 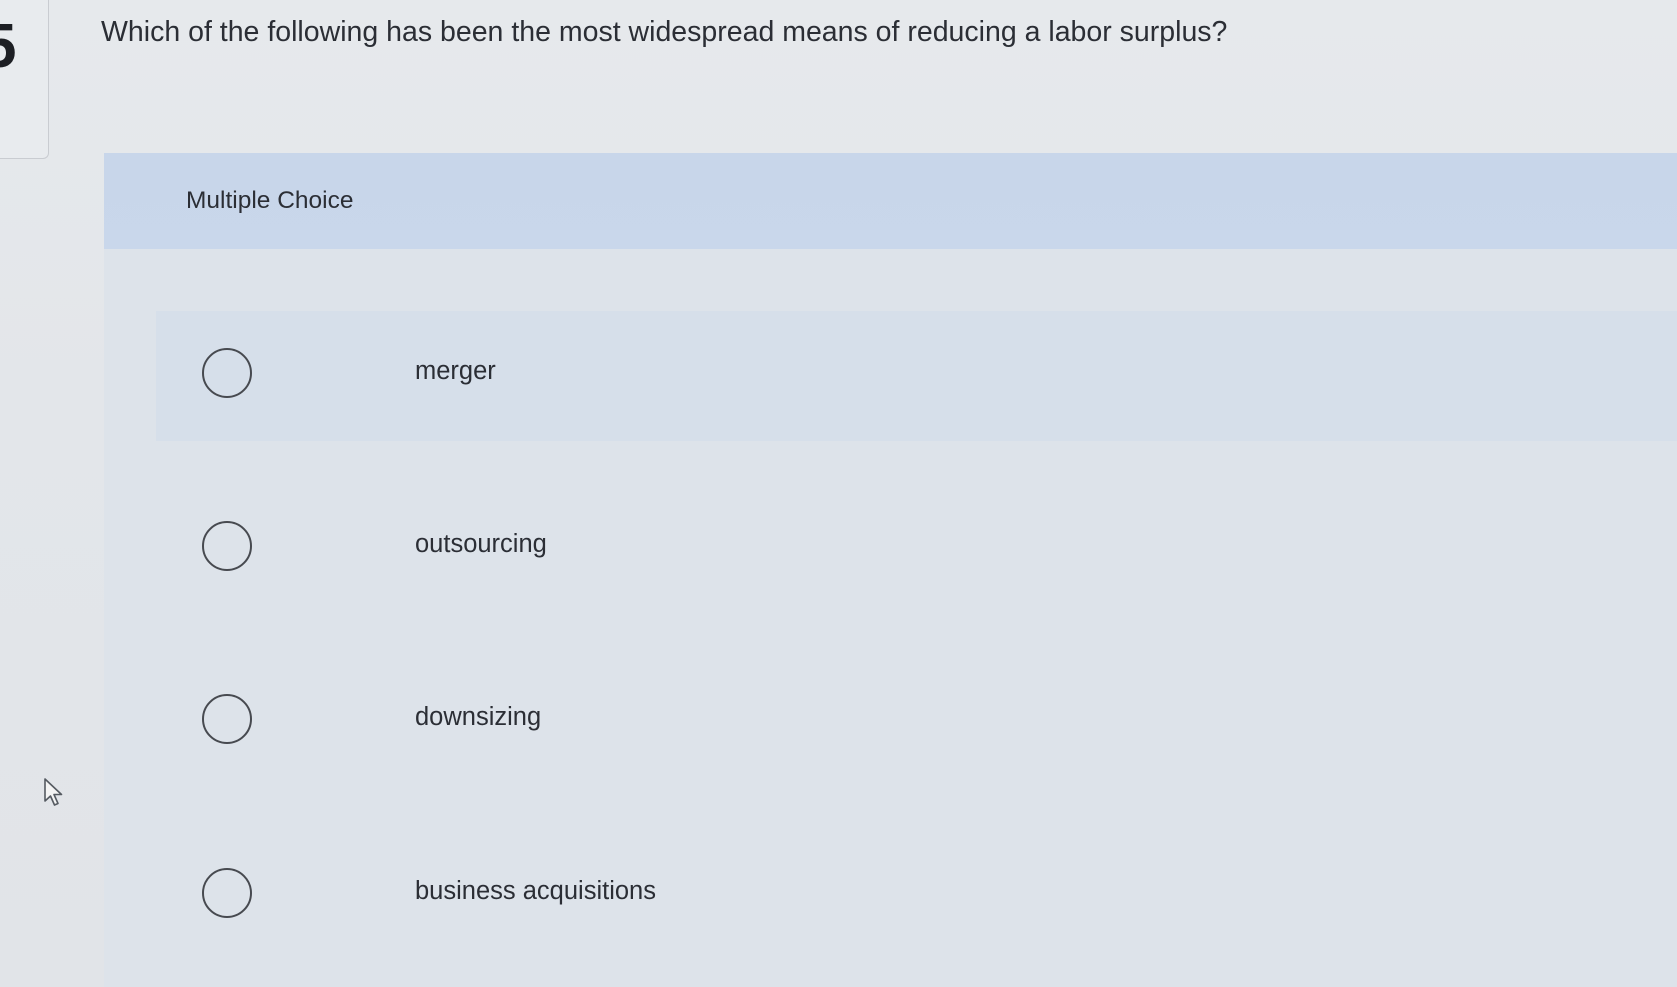 What do you see at coordinates (552, 547) in the screenshot?
I see `option-outsourcing: outsourcing` at bounding box center [552, 547].